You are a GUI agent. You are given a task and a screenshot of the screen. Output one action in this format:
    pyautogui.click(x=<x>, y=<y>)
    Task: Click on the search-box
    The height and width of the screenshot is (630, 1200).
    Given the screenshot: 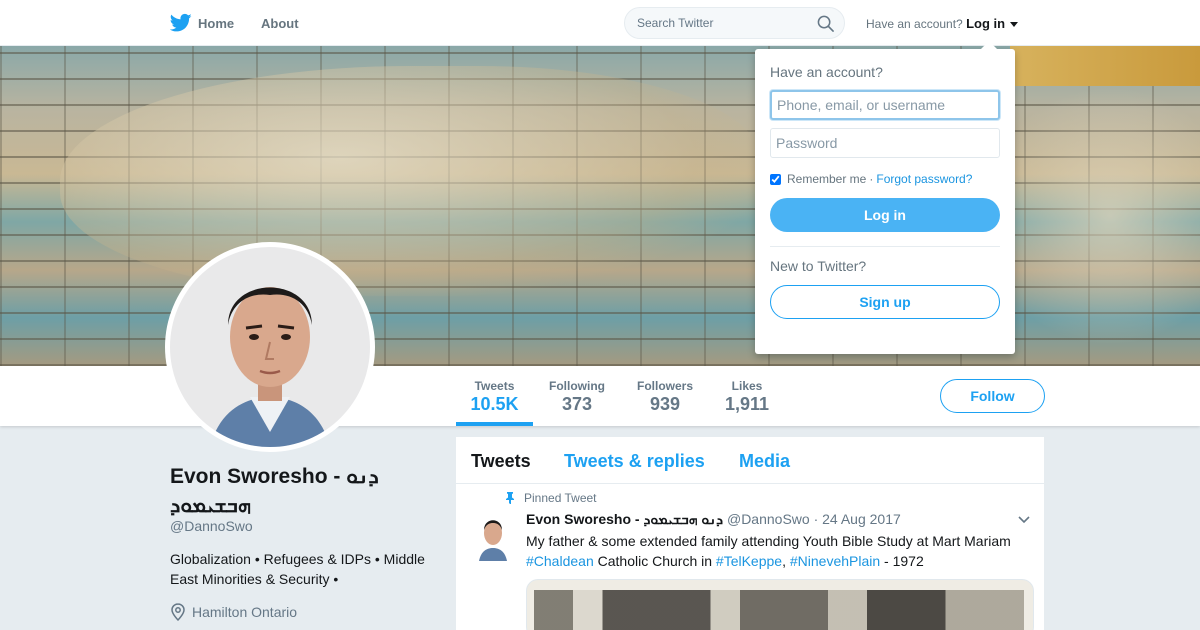 What is the action you would take?
    pyautogui.click(x=734, y=23)
    